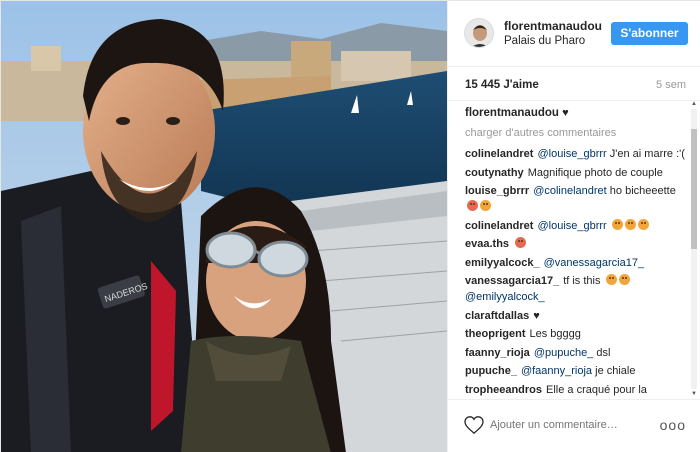 This screenshot has height=452, width=700. I want to click on post-caption: florentmanaudou ♥, so click(517, 113).